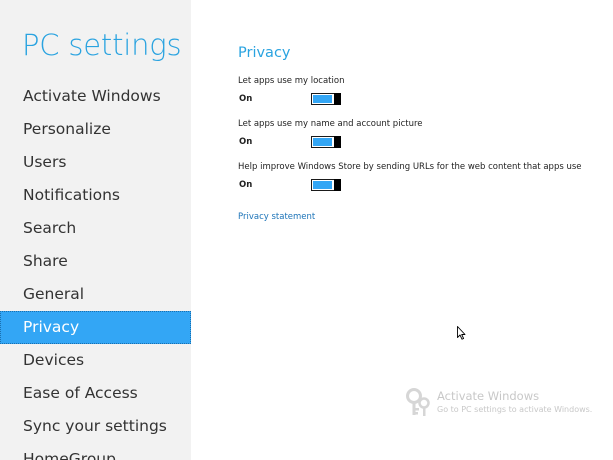 This screenshot has height=460, width=613. What do you see at coordinates (95, 261) in the screenshot?
I see `sidebar-item-share: Share` at bounding box center [95, 261].